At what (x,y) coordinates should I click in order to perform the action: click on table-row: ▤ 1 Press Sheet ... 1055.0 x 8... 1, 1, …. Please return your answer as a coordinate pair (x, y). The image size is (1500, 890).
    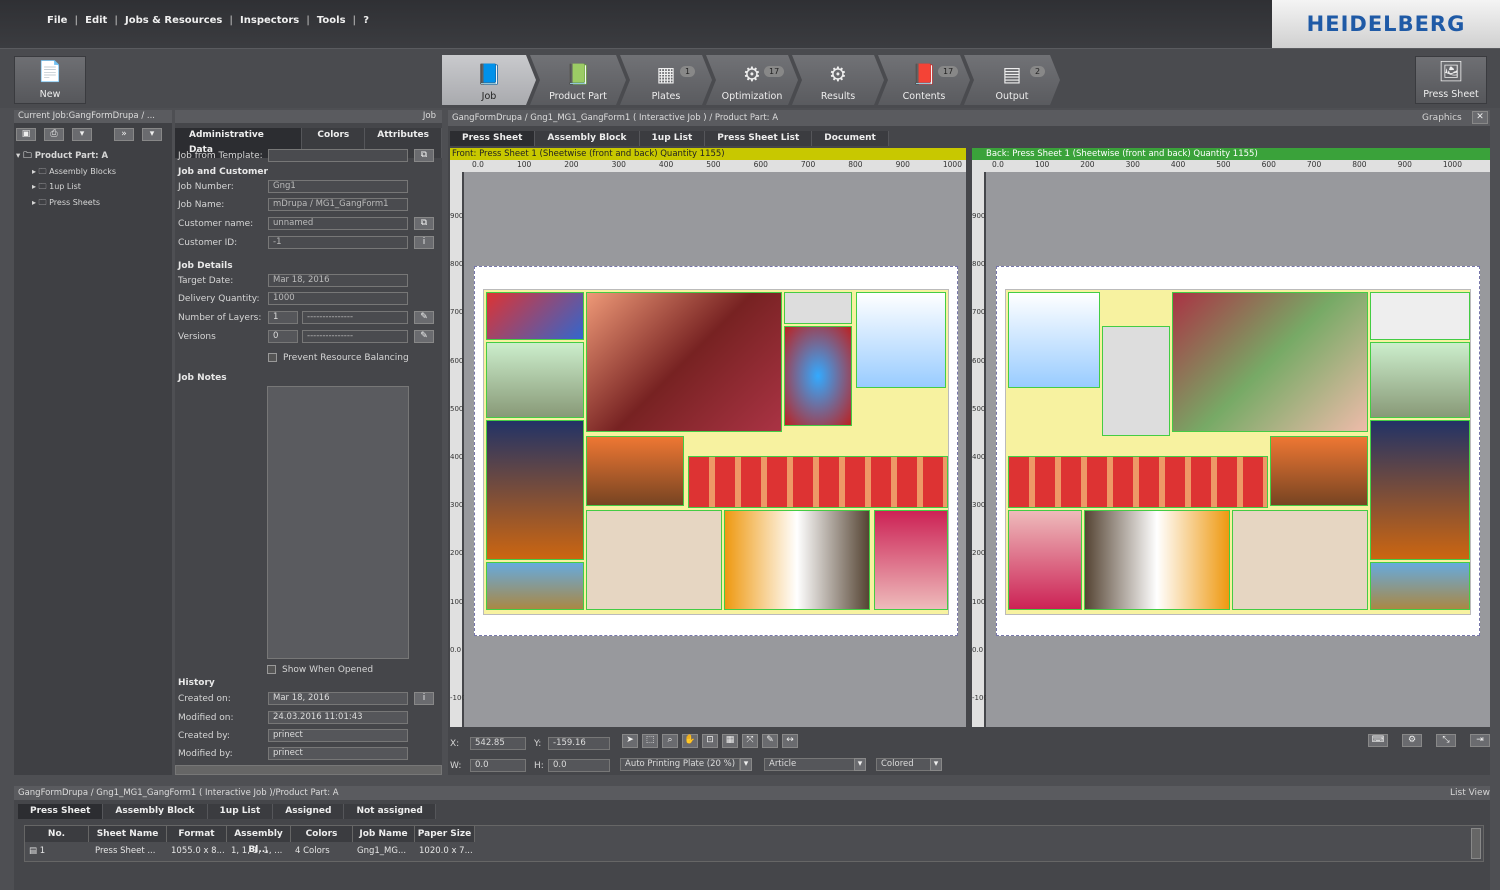
    Looking at the image, I should click on (250, 851).